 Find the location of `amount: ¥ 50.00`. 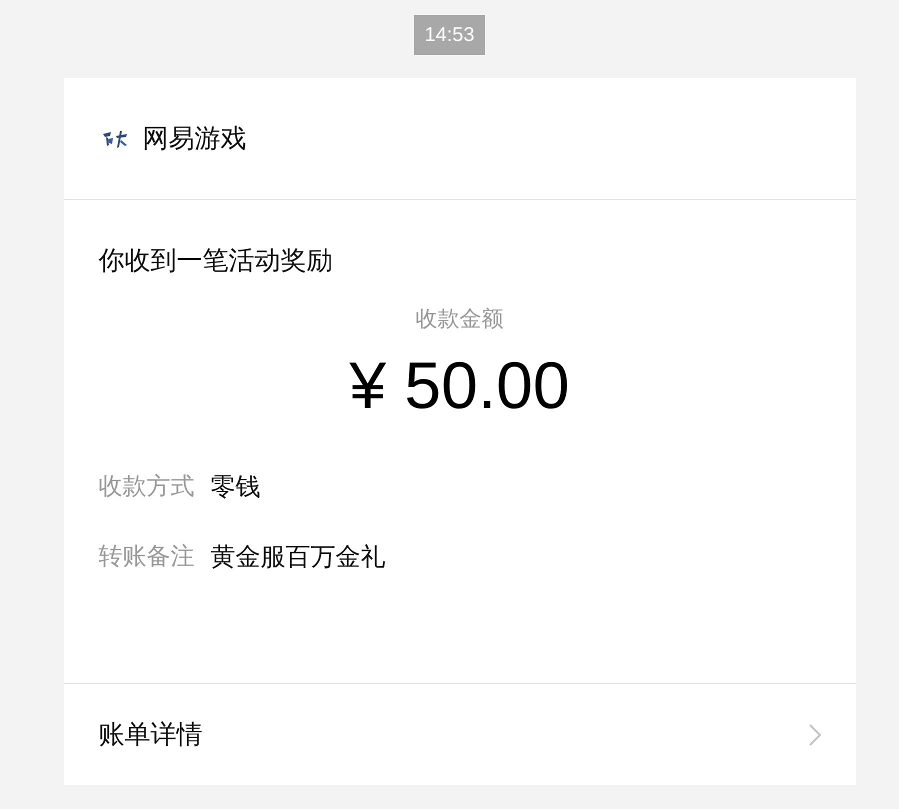

amount: ¥ 50.00 is located at coordinates (459, 385).